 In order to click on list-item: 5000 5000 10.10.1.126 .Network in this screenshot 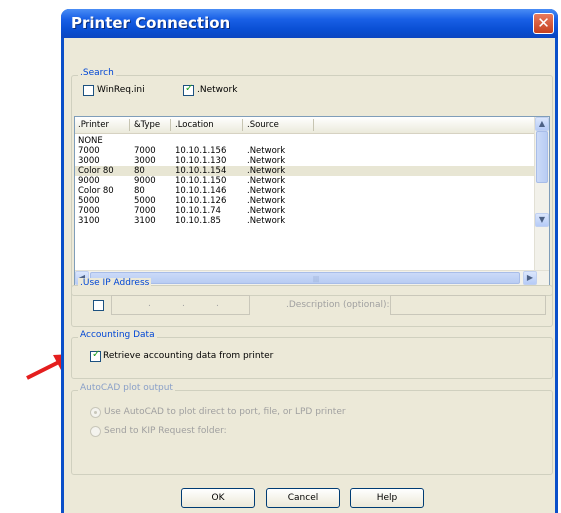, I will do `click(306, 201)`.